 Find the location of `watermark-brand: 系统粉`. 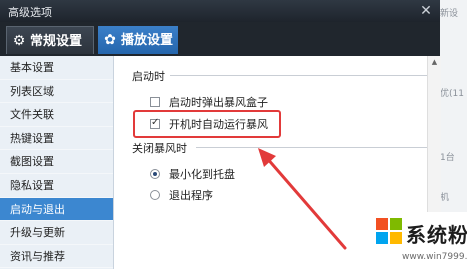

watermark-brand: 系统粉 is located at coordinates (436, 235).